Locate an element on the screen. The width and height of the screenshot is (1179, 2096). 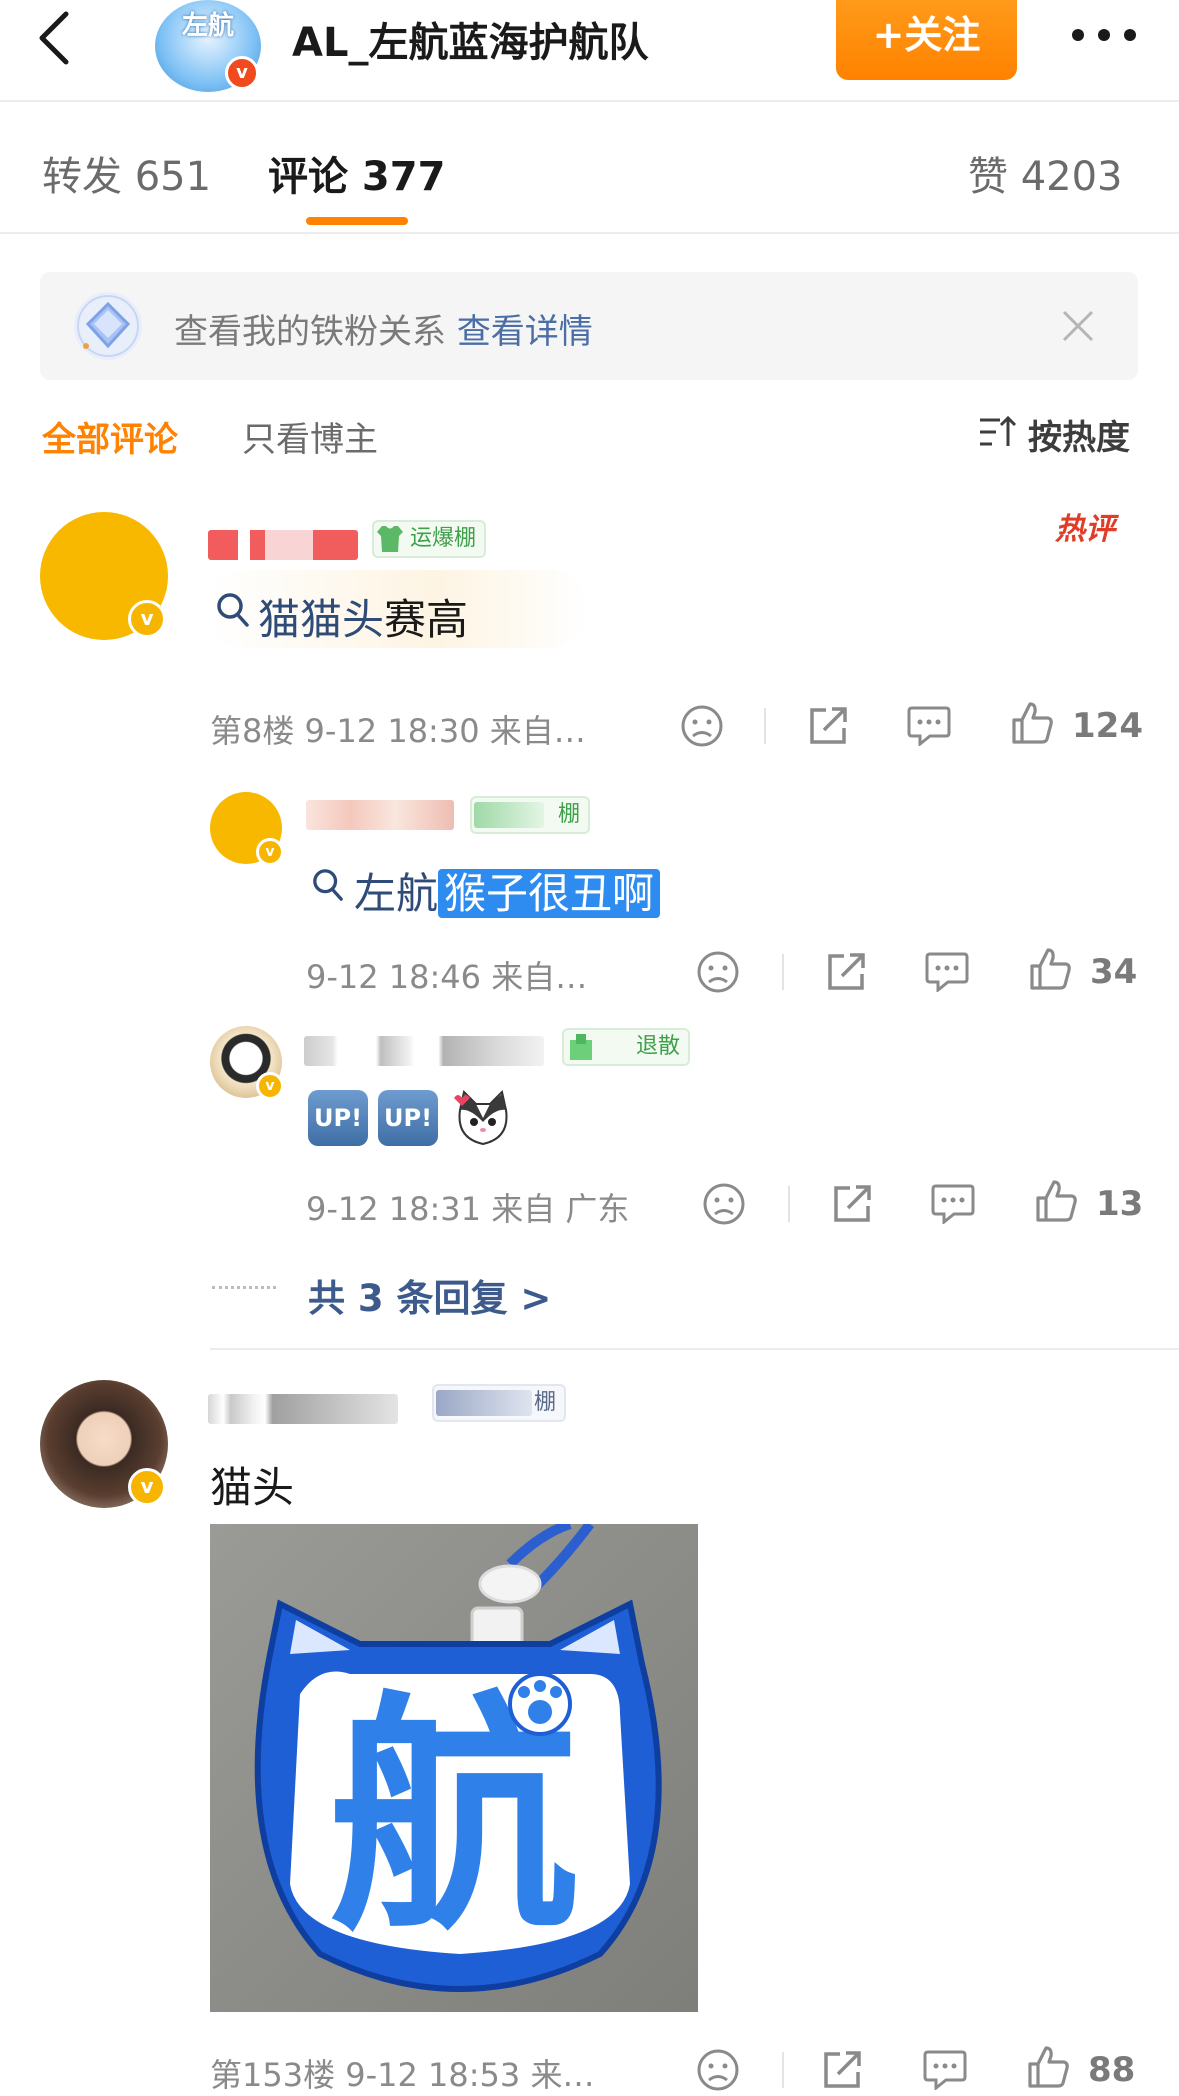
fan-banner-label: 查看我的铁粉关系 is located at coordinates (310, 332).